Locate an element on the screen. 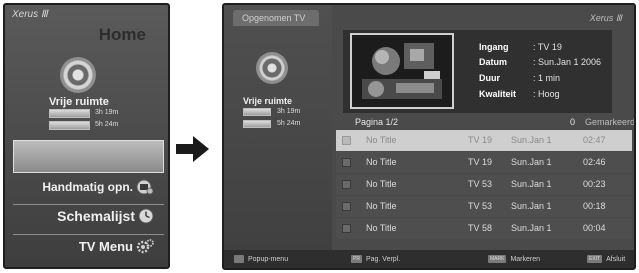 The width and height of the screenshot is (639, 273). row-time: 00:23 is located at coordinates (594, 184).